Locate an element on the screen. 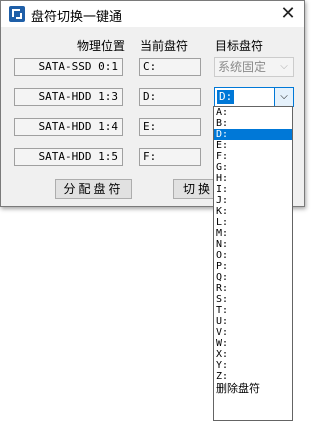 This screenshot has width=320, height=426. header-target: 目标盘符 is located at coordinates (239, 46).